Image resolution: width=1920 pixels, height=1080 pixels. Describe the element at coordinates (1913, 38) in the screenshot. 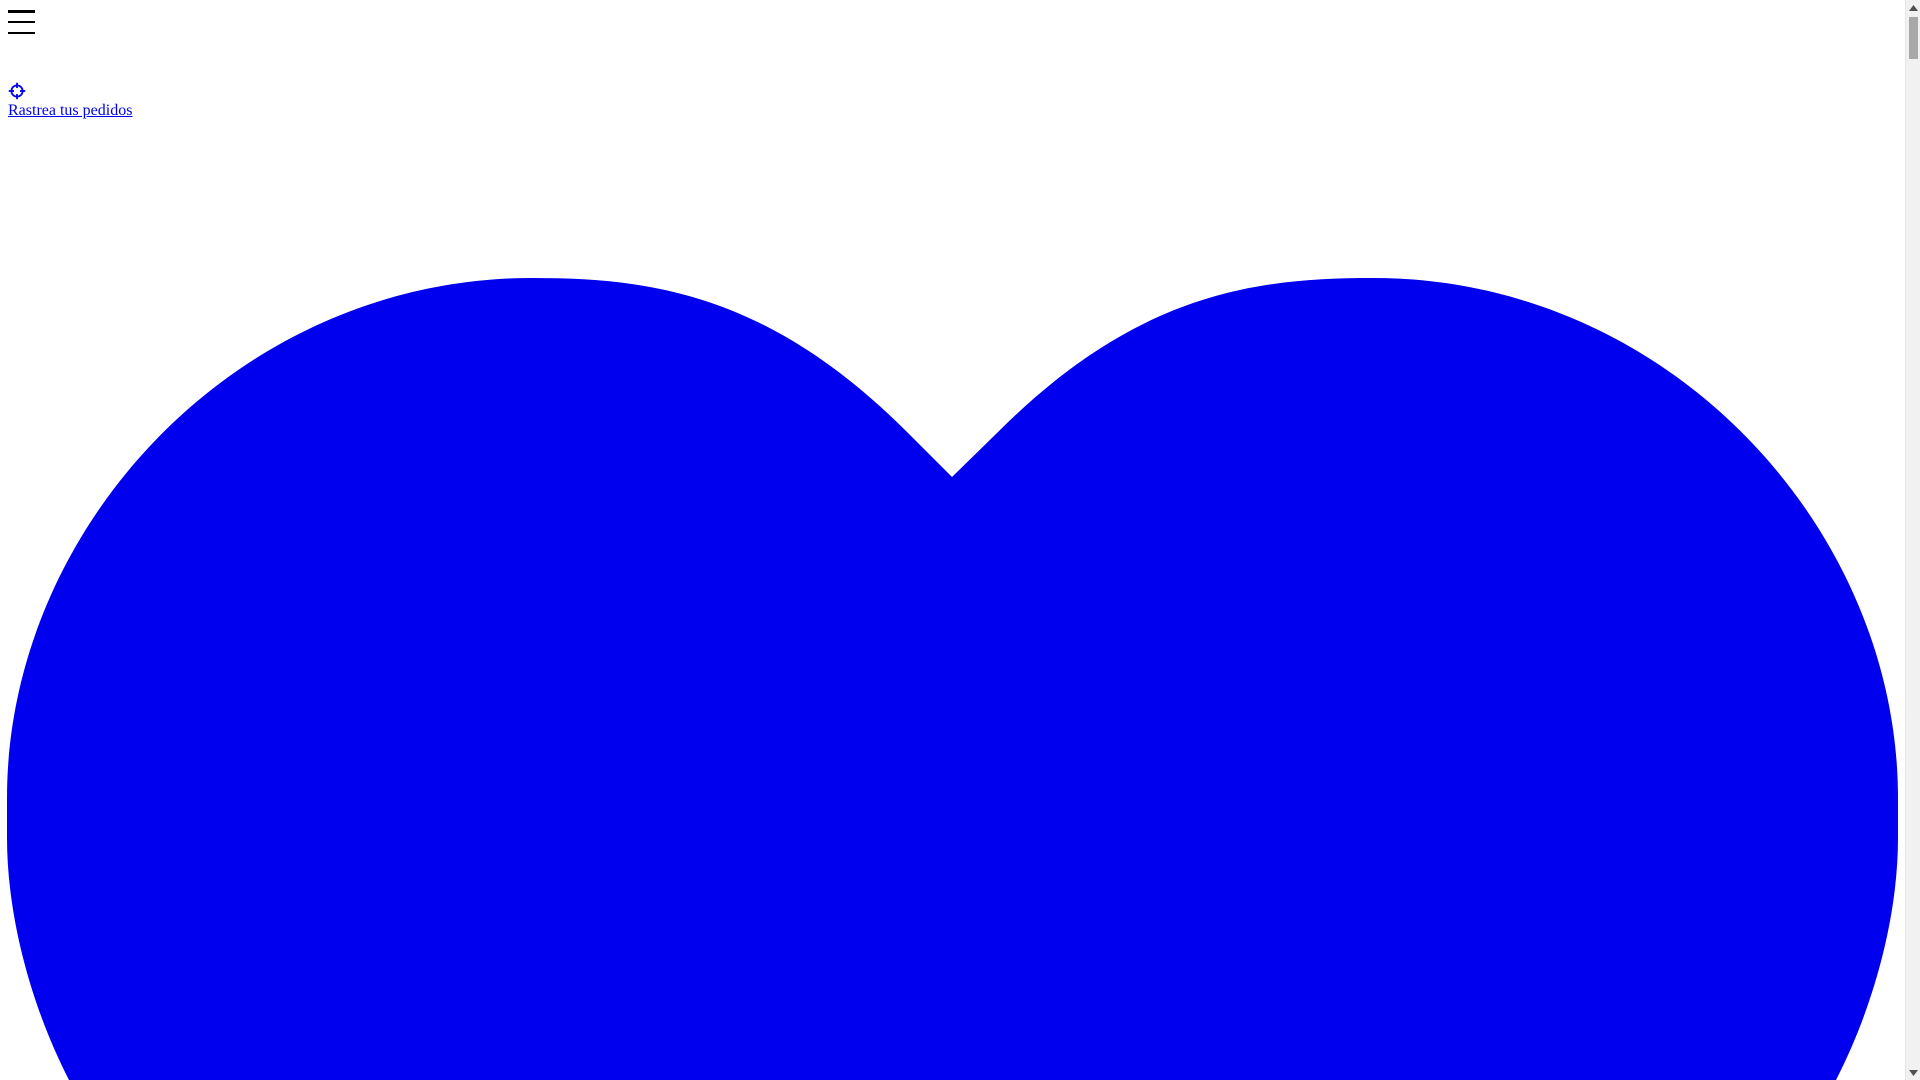

I see `scrollbar-thumb` at that location.